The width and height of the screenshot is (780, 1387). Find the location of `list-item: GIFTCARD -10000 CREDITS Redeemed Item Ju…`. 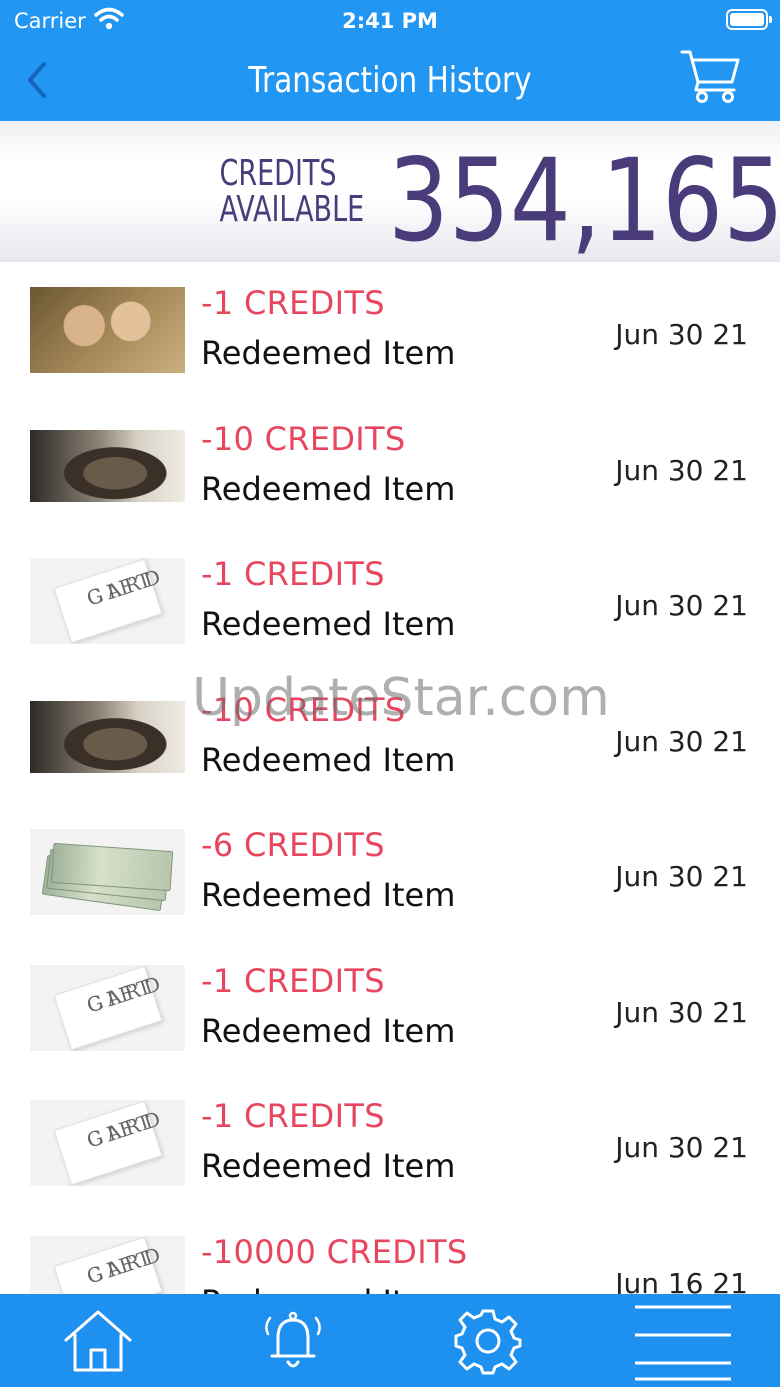

list-item: GIFTCARD -10000 CREDITS Redeemed Item Ju… is located at coordinates (390, 1253).